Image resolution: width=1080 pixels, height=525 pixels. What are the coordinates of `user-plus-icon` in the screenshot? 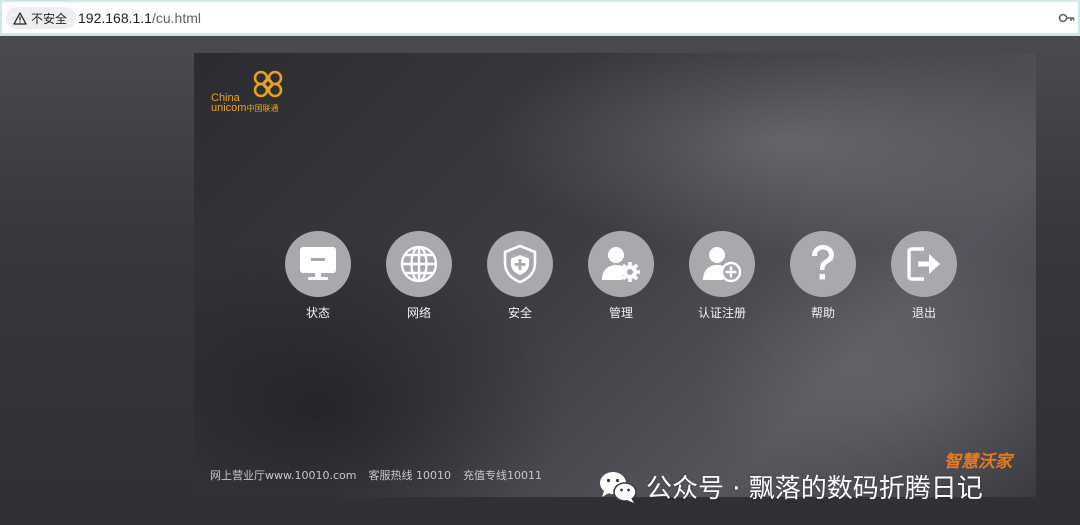 It's located at (722, 265).